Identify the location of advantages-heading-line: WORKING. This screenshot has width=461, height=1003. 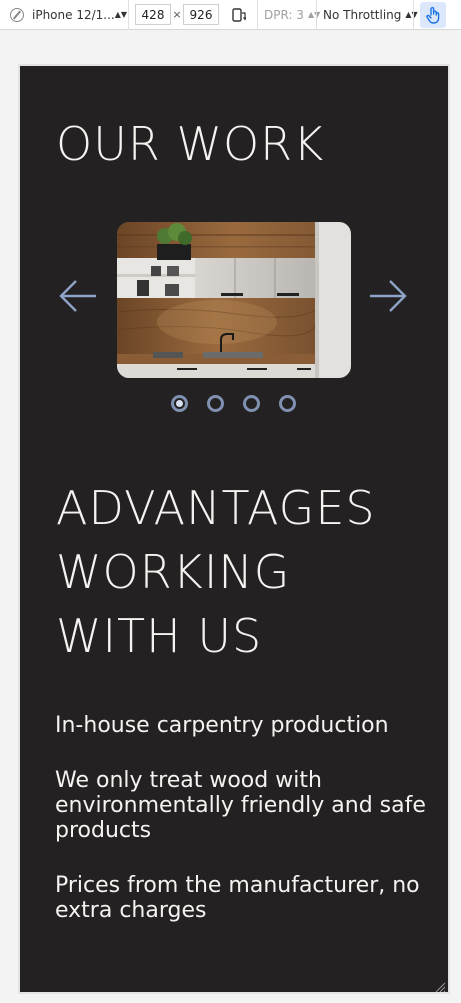
(173, 572).